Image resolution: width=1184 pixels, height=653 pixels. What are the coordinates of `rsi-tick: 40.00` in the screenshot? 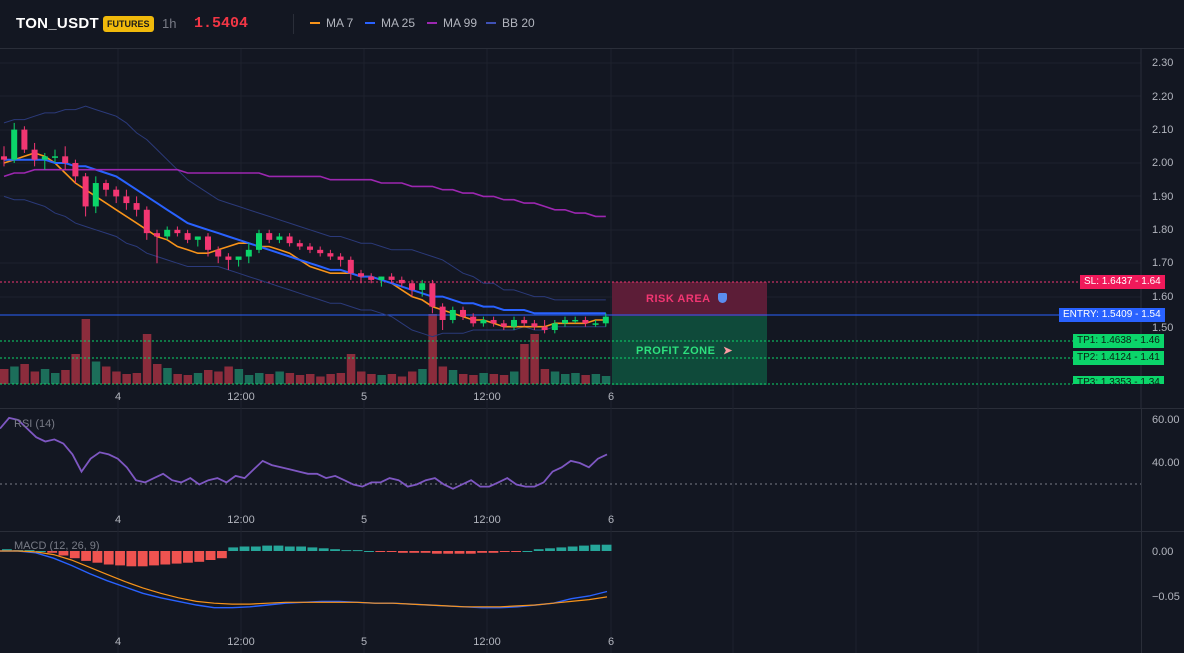 It's located at (1166, 463).